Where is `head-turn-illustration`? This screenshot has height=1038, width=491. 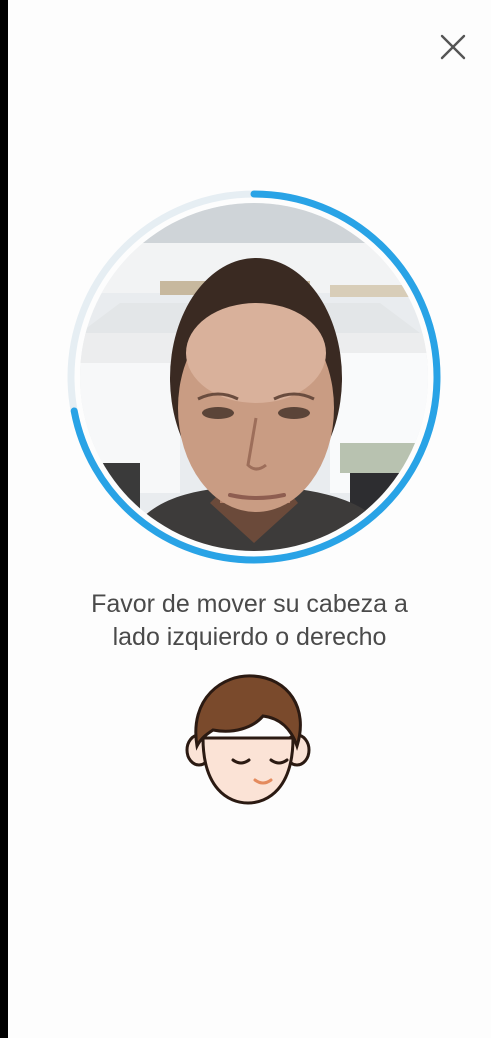
head-turn-illustration is located at coordinates (248, 738).